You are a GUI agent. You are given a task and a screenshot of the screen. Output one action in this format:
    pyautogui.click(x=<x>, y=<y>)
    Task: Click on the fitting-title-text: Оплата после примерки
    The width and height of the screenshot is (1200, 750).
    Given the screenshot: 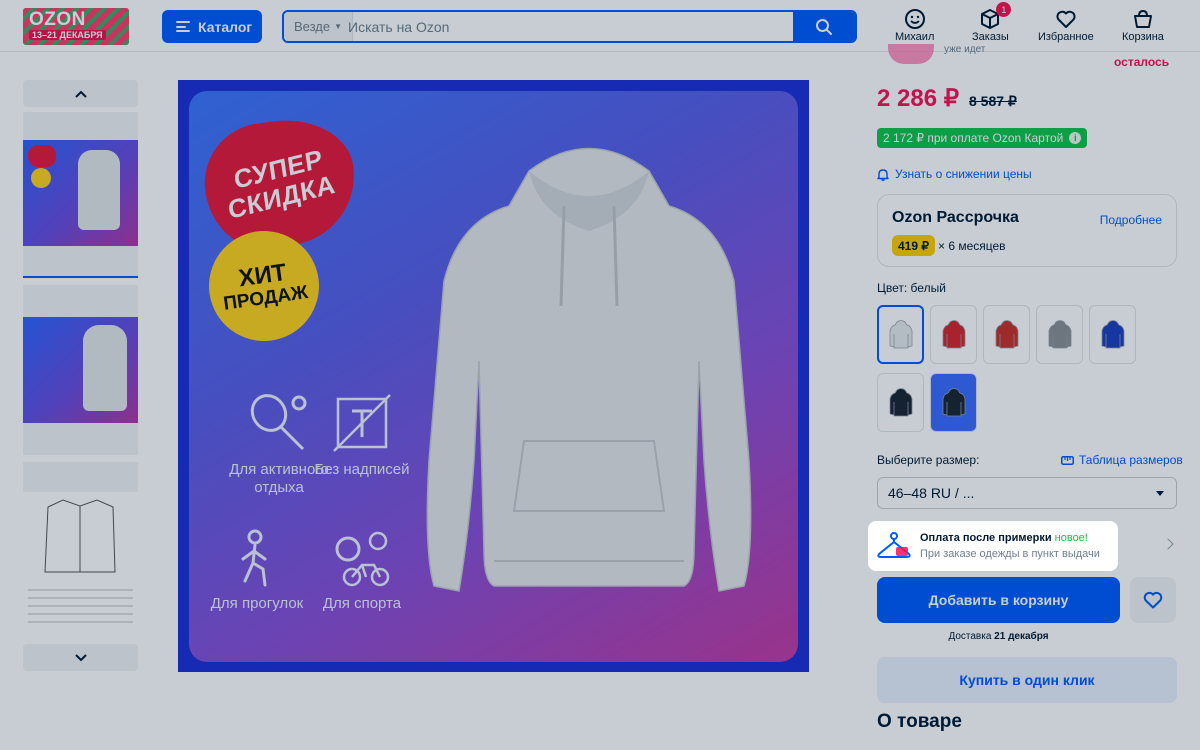 What is the action you would take?
    pyautogui.click(x=986, y=538)
    